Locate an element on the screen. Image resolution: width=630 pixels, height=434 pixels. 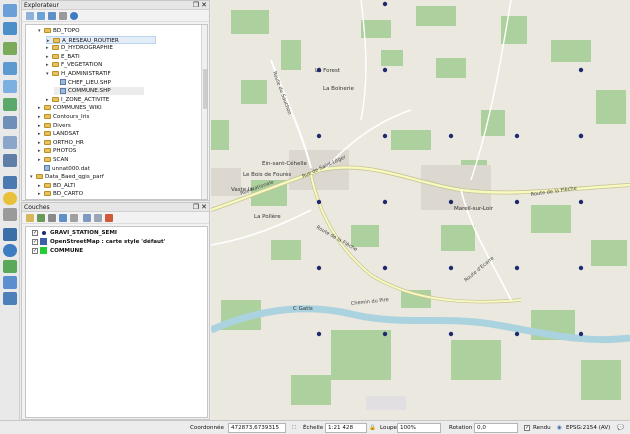
expand-all-icon is located at coordinates (87, 218).